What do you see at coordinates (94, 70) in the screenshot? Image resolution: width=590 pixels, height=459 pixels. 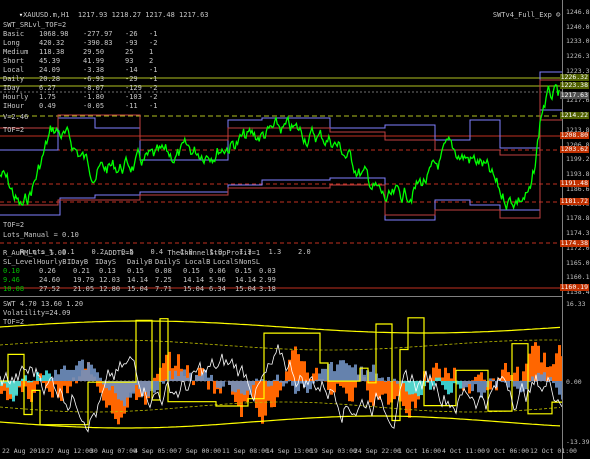 I see `info-cell: -3.38` at bounding box center [94, 70].